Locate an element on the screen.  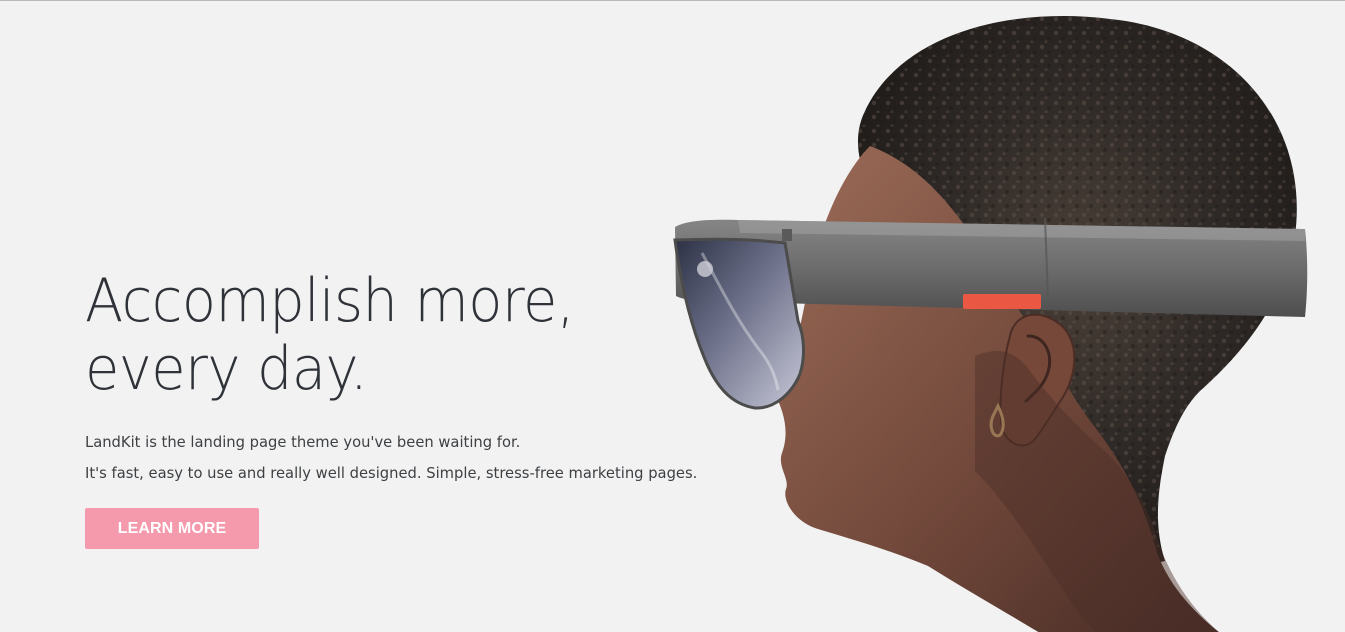
hero-headline: Accomplish more, every day. is located at coordinates (382, 335).